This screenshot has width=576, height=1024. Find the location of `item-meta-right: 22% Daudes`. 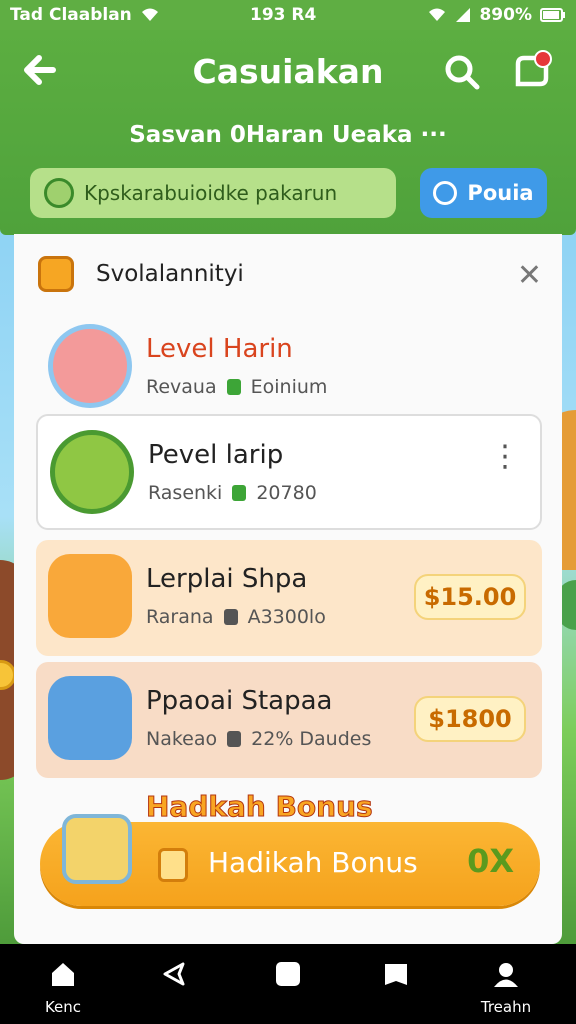

item-meta-right: 22% Daudes is located at coordinates (311, 739).